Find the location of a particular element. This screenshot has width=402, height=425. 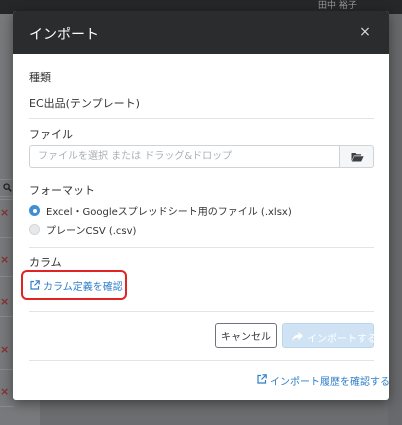

cancel-button: キャンセル is located at coordinates (246, 335).